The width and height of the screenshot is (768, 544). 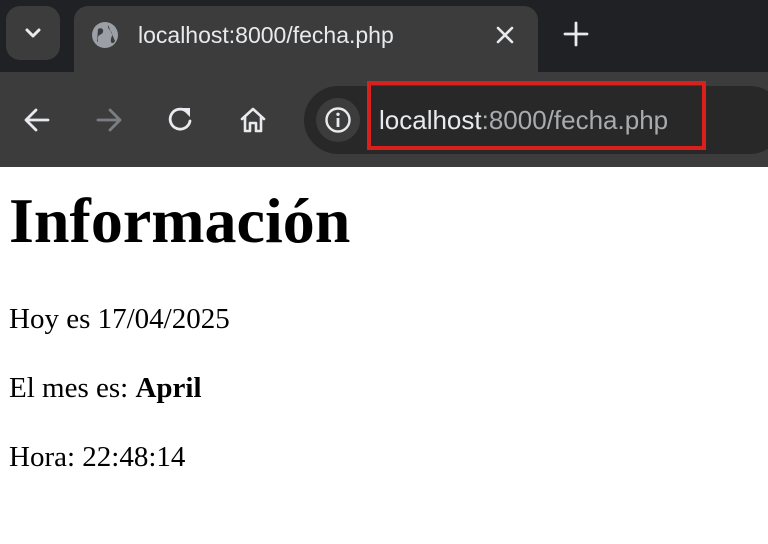 What do you see at coordinates (105, 35) in the screenshot?
I see `globe-icon` at bounding box center [105, 35].